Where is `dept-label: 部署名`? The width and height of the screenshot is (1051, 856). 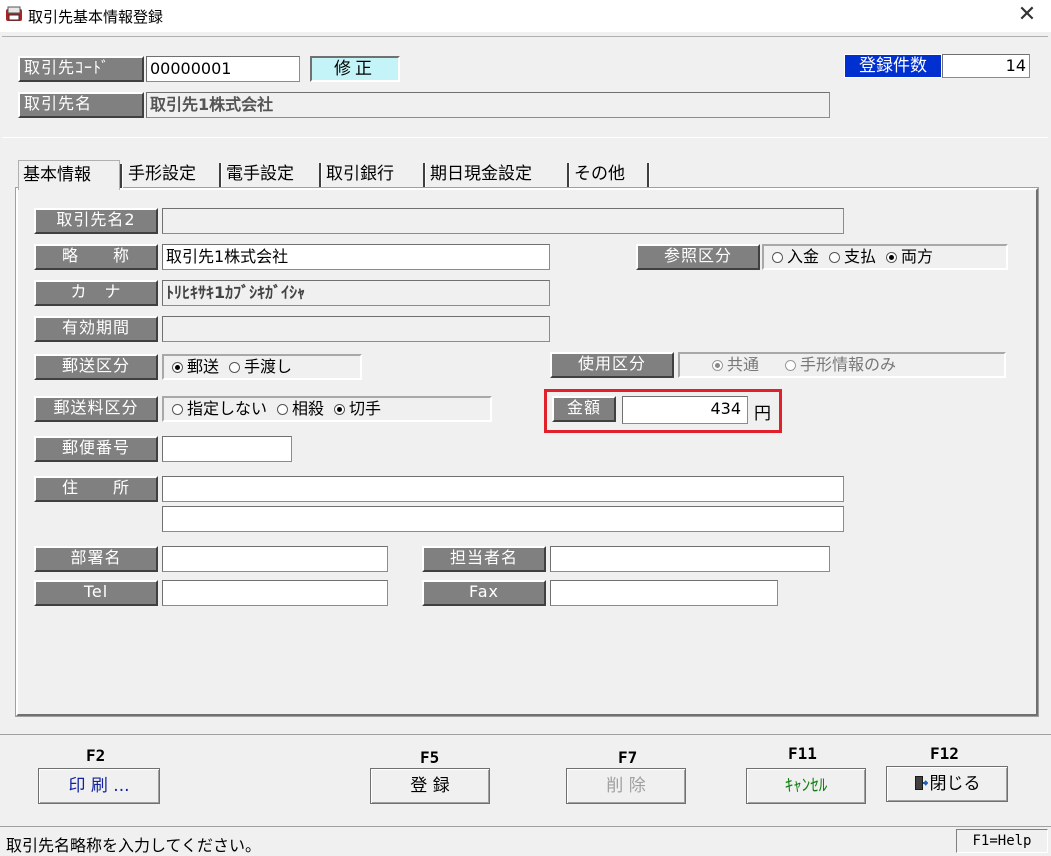
dept-label: 部署名 is located at coordinates (96, 559).